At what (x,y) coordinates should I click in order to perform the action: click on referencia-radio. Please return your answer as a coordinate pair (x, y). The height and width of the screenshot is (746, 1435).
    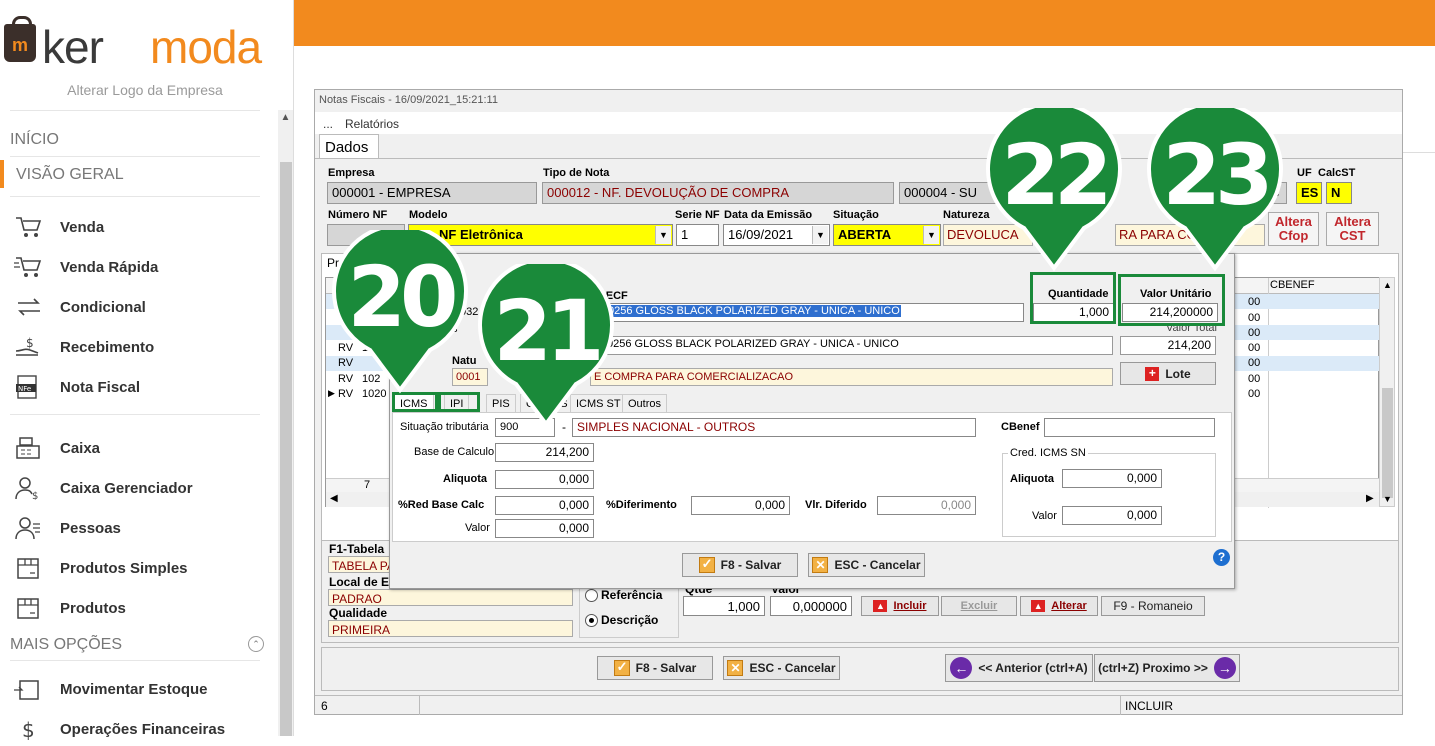
    Looking at the image, I should click on (591, 595).